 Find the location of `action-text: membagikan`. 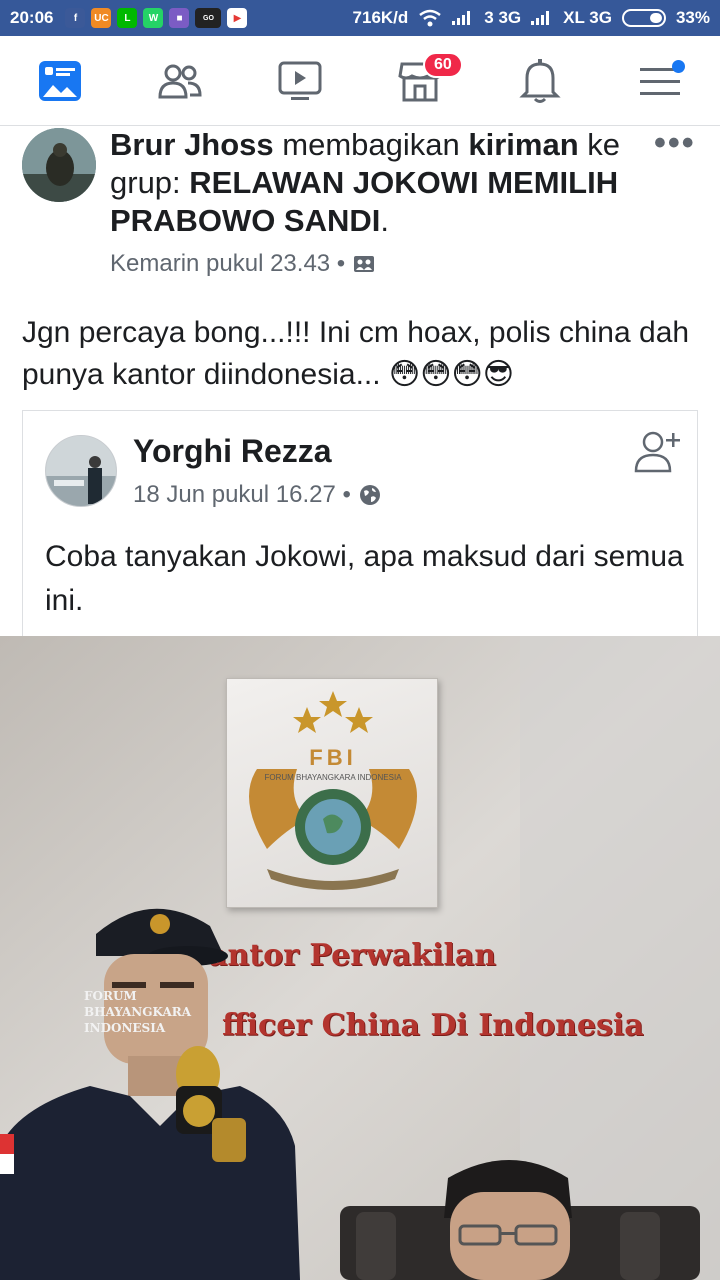

action-text: membagikan is located at coordinates (371, 144).